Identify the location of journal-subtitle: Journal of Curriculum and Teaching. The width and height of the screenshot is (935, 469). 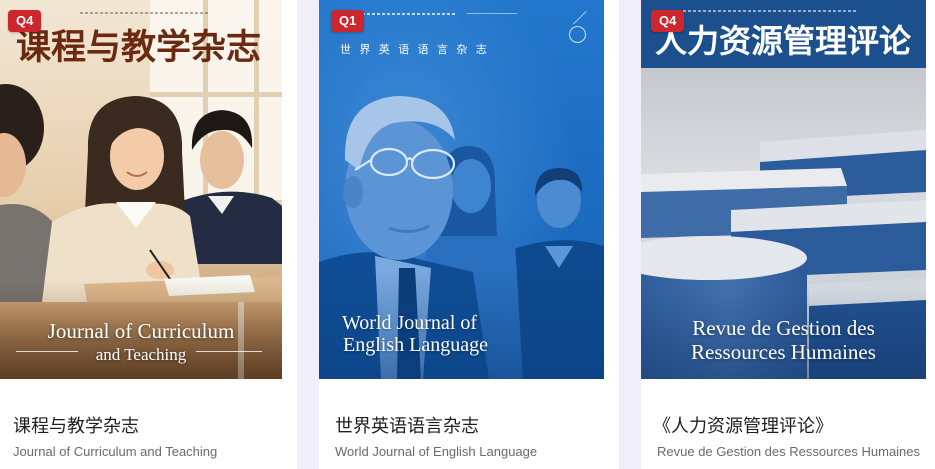
(115, 451).